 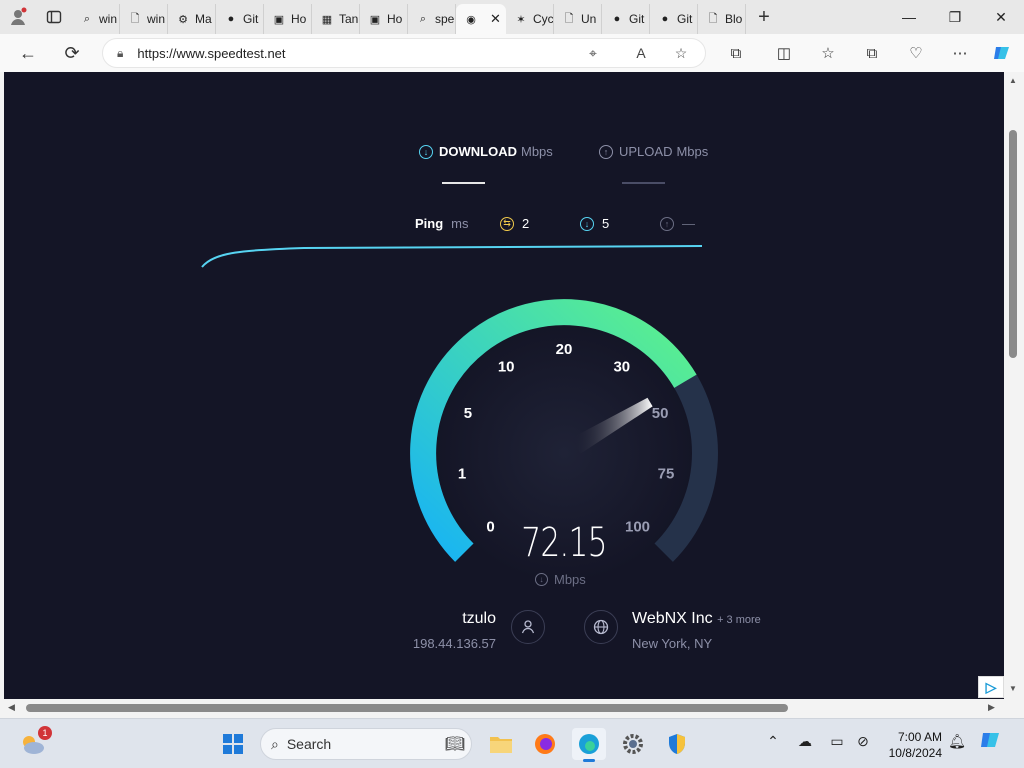 What do you see at coordinates (734, 19) in the screenshot?
I see `tab-label: Blo` at bounding box center [734, 19].